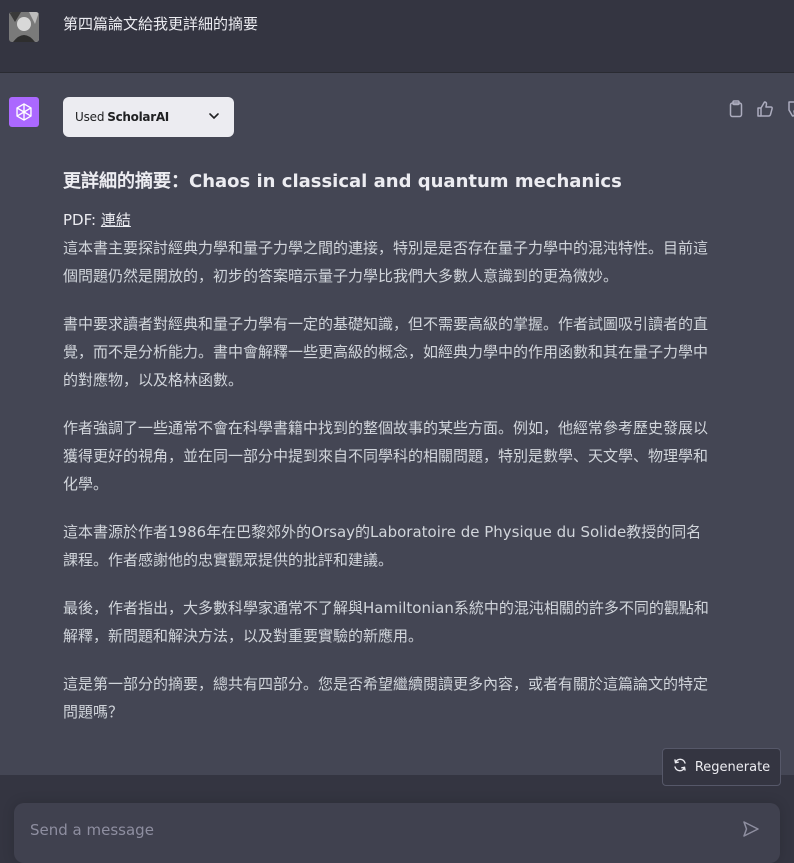  I want to click on user-avatar, so click(24, 27).